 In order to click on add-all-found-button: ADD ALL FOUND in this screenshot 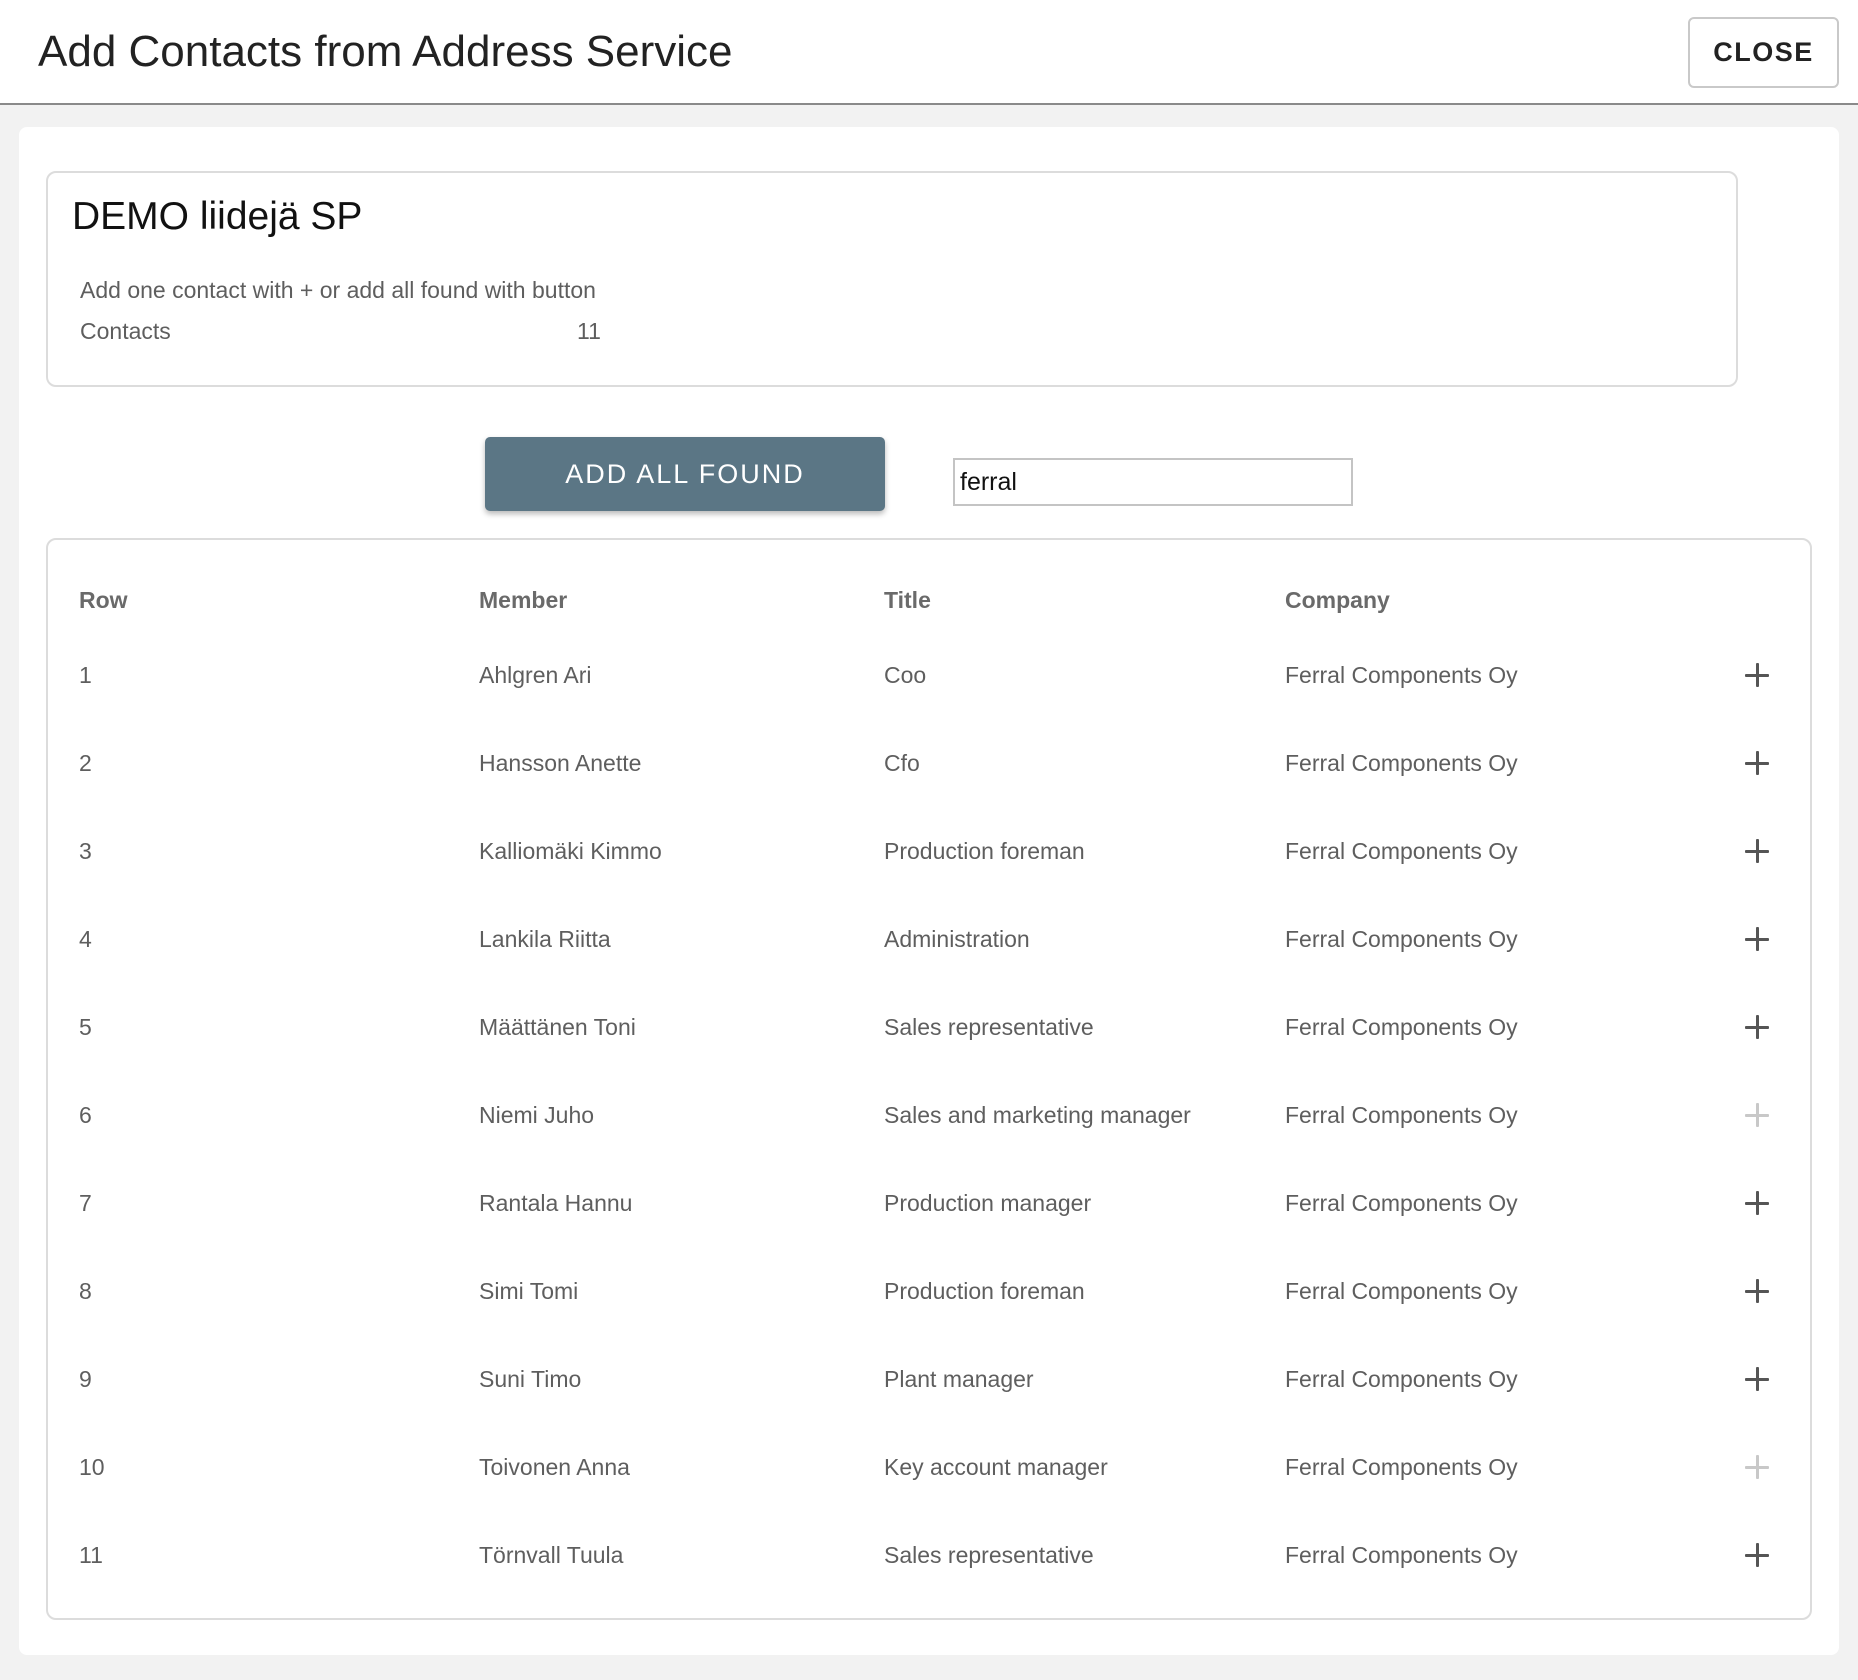, I will do `click(685, 474)`.